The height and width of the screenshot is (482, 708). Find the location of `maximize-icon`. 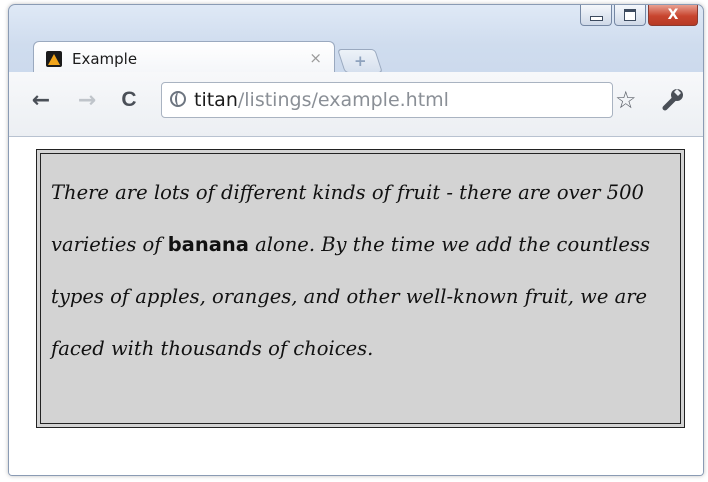

maximize-icon is located at coordinates (630, 15).